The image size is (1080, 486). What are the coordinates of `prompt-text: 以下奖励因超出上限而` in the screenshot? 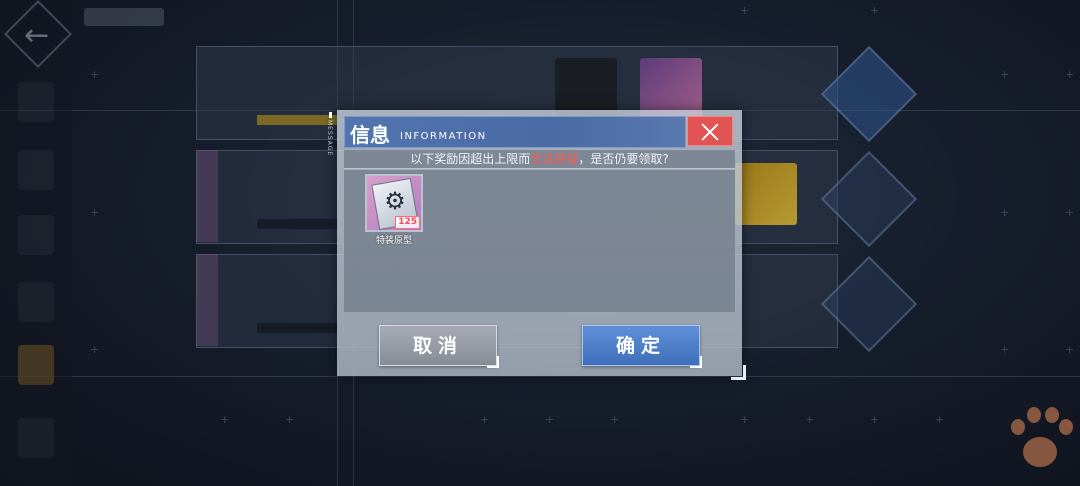 It's located at (470, 159).